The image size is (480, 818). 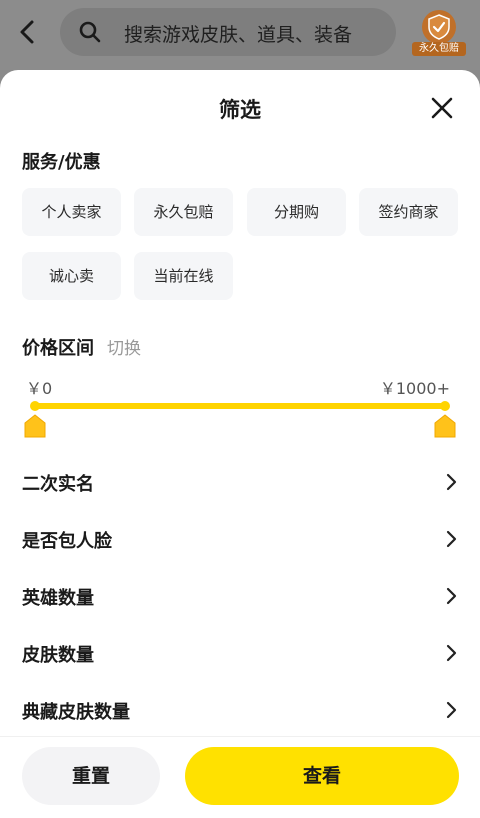 I want to click on search-placeholder: 搜索游戏皮肤、道具、装备, so click(x=238, y=35).